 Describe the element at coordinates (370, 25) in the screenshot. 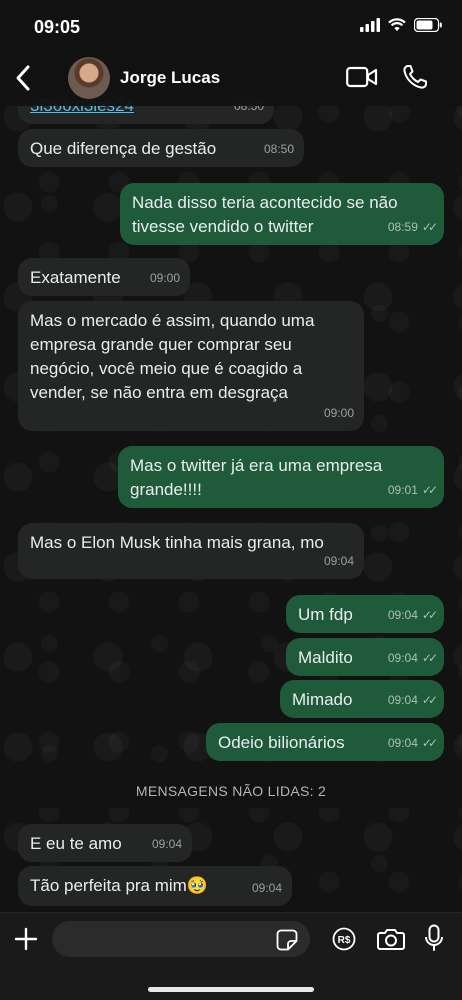

I see `signal-icon` at that location.